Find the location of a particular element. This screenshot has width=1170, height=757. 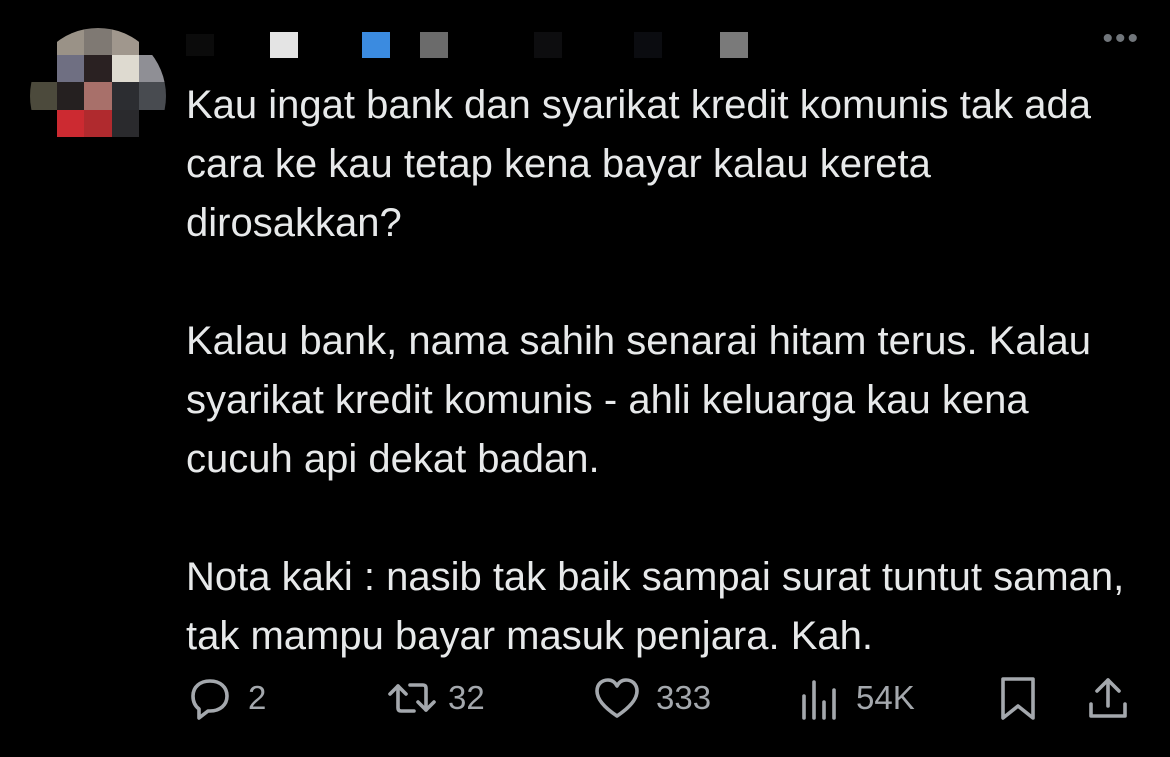

share-button is located at coordinates (1108, 698).